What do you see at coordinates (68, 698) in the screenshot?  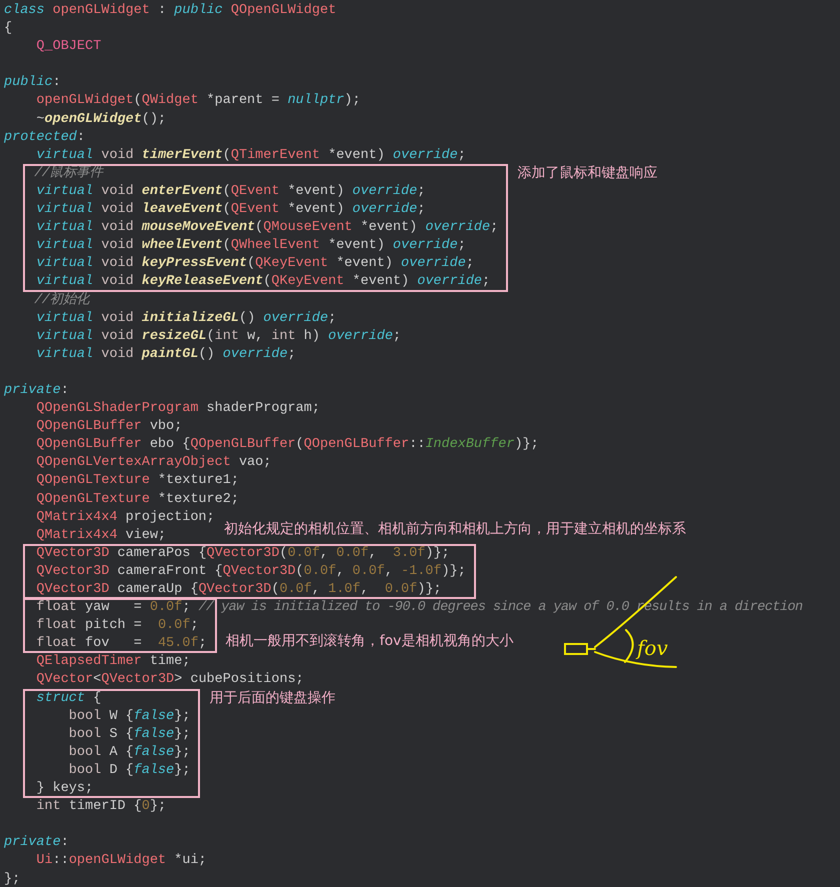 I see `code-line: struct {` at bounding box center [68, 698].